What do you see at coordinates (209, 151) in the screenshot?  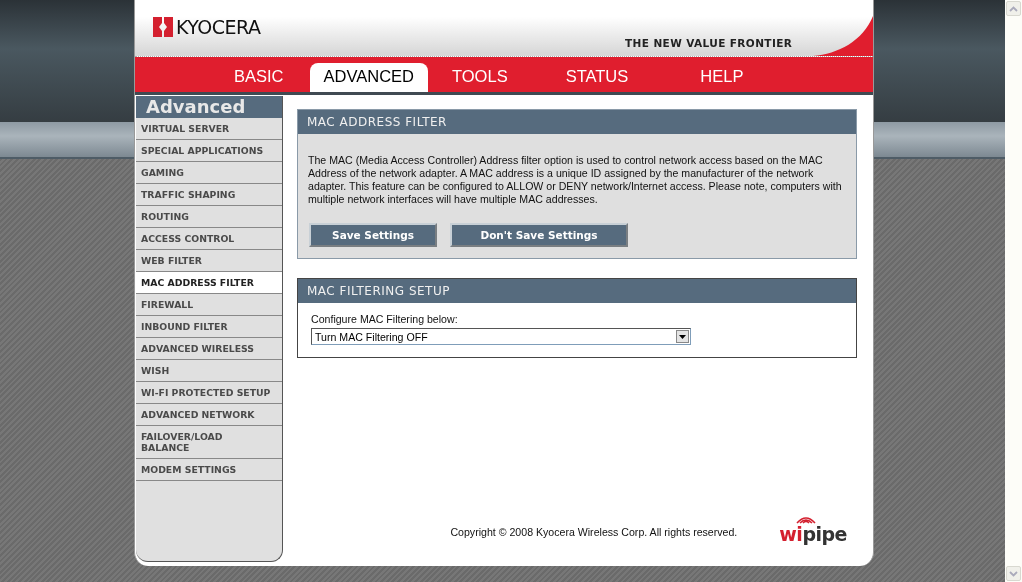 I see `sidebar-item: SPECIAL APPLICATIONS` at bounding box center [209, 151].